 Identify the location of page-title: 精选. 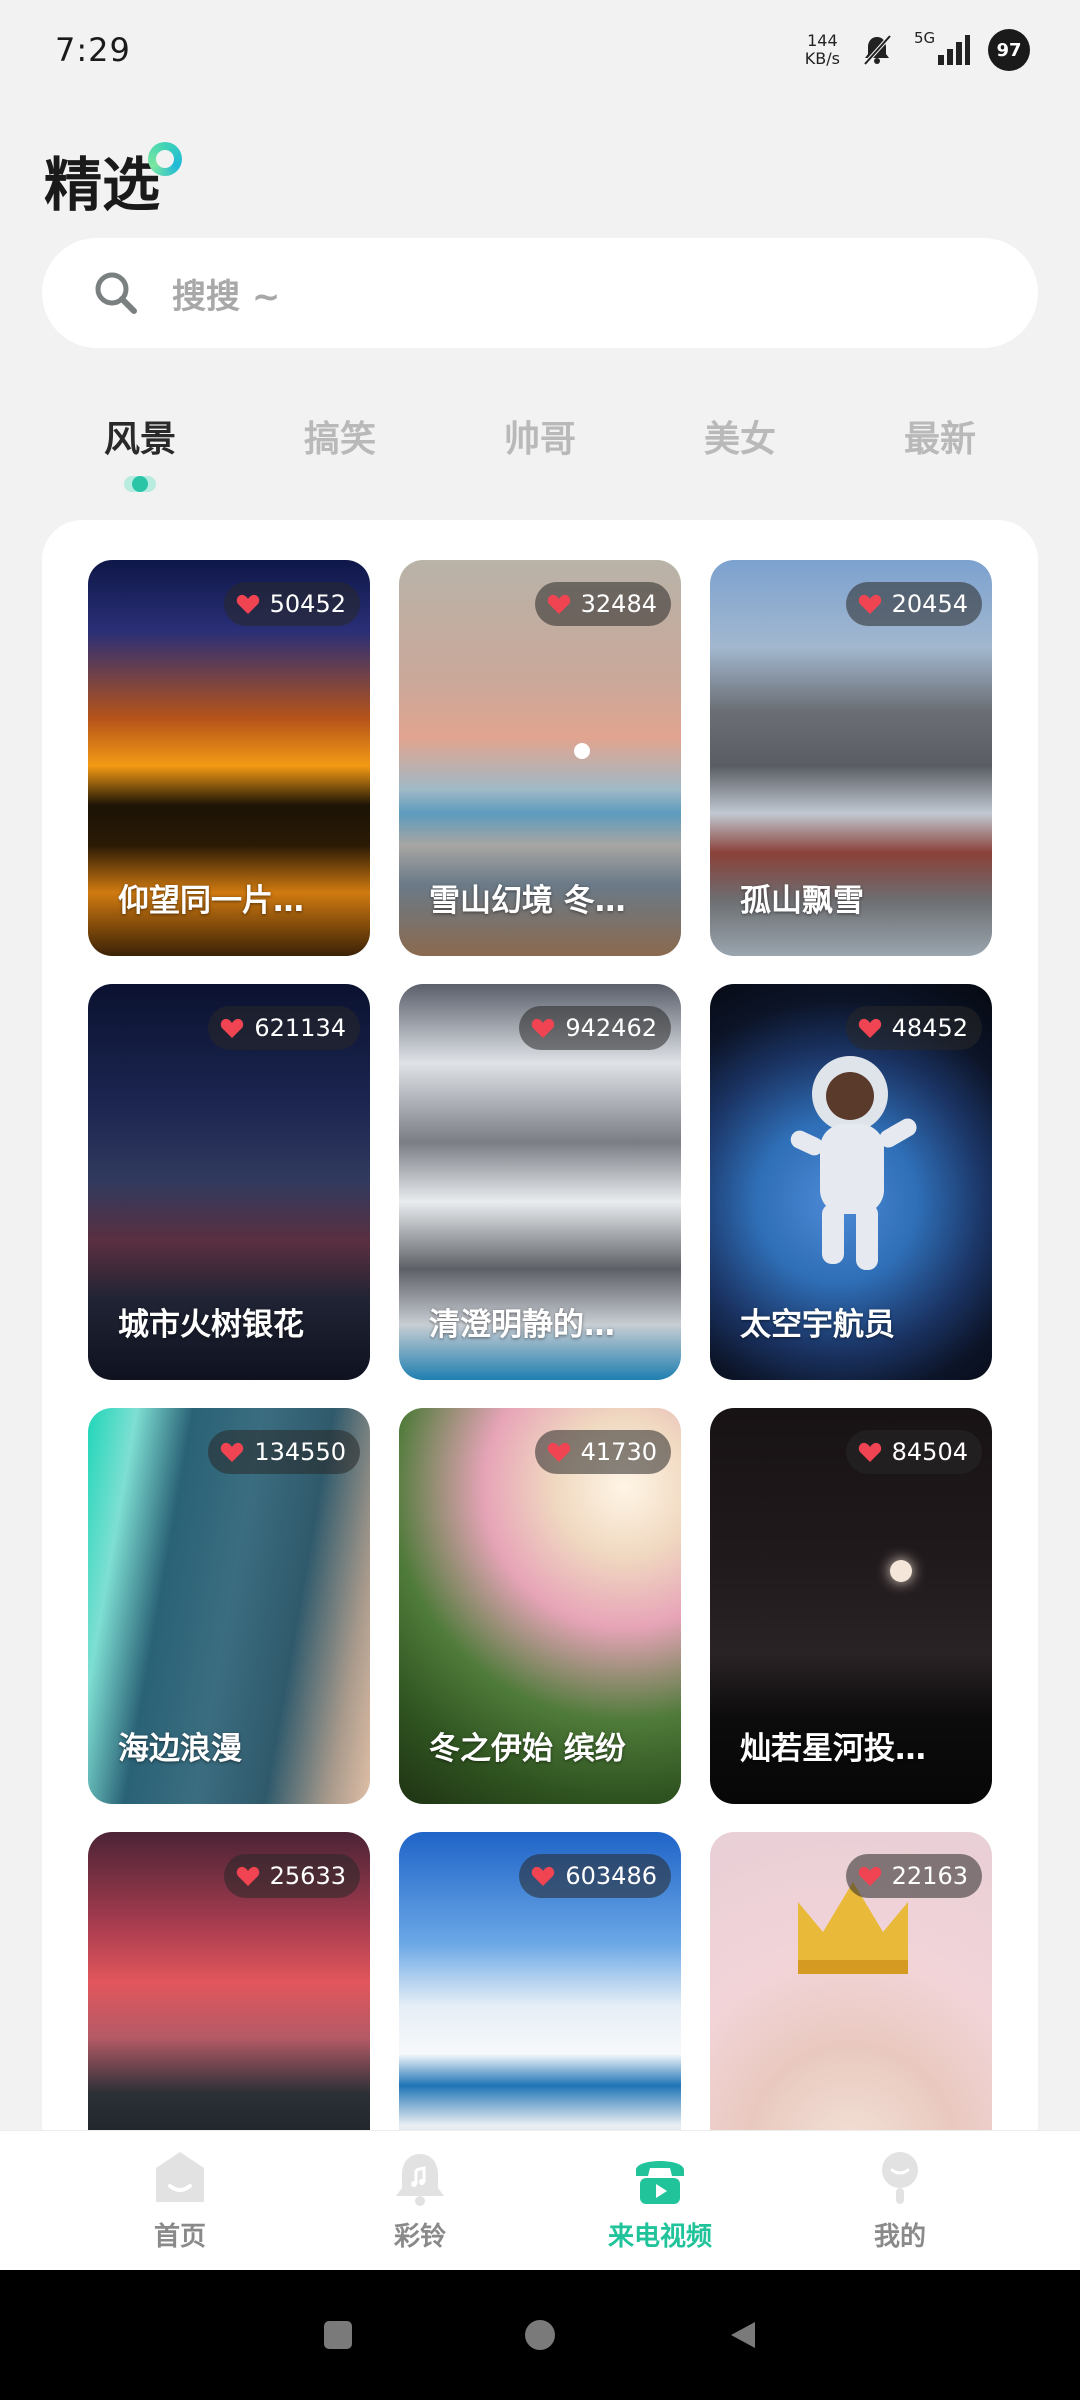
(102, 185).